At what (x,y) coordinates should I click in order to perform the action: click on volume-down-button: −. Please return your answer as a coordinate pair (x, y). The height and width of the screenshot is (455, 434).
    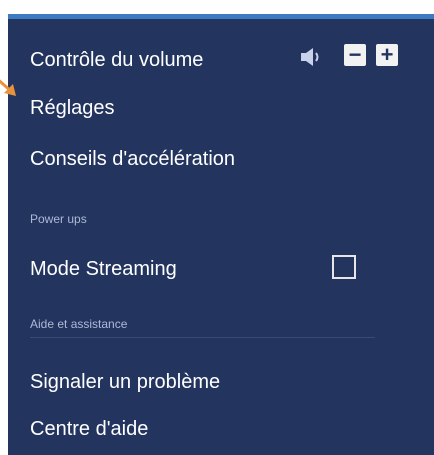
    Looking at the image, I should click on (355, 55).